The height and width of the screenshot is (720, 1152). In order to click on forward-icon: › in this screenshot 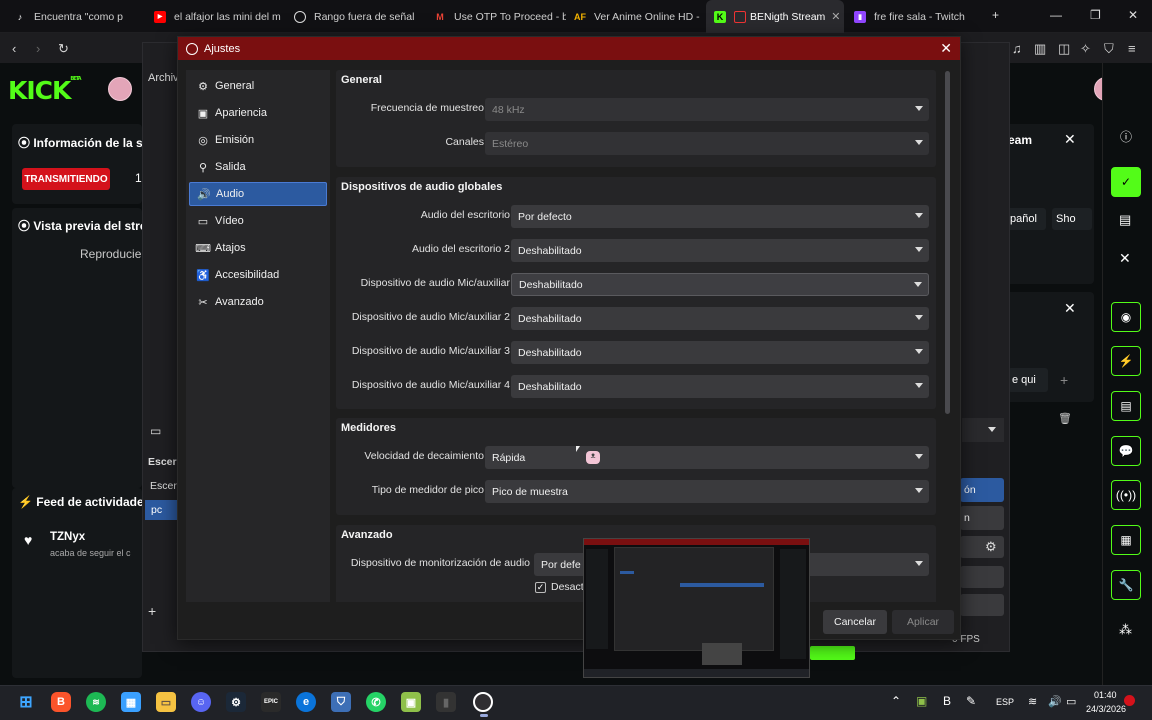, I will do `click(38, 48)`.